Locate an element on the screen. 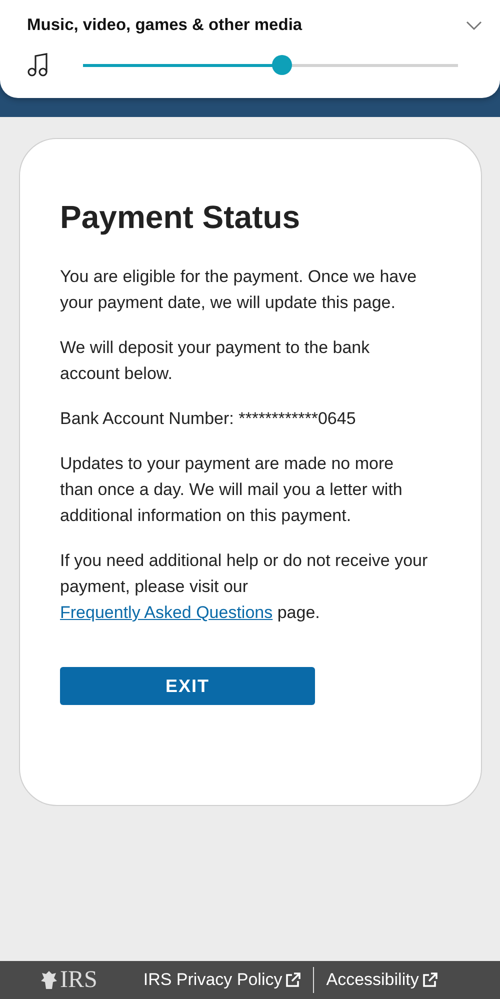  footer-link: Accessibility is located at coordinates (382, 980).